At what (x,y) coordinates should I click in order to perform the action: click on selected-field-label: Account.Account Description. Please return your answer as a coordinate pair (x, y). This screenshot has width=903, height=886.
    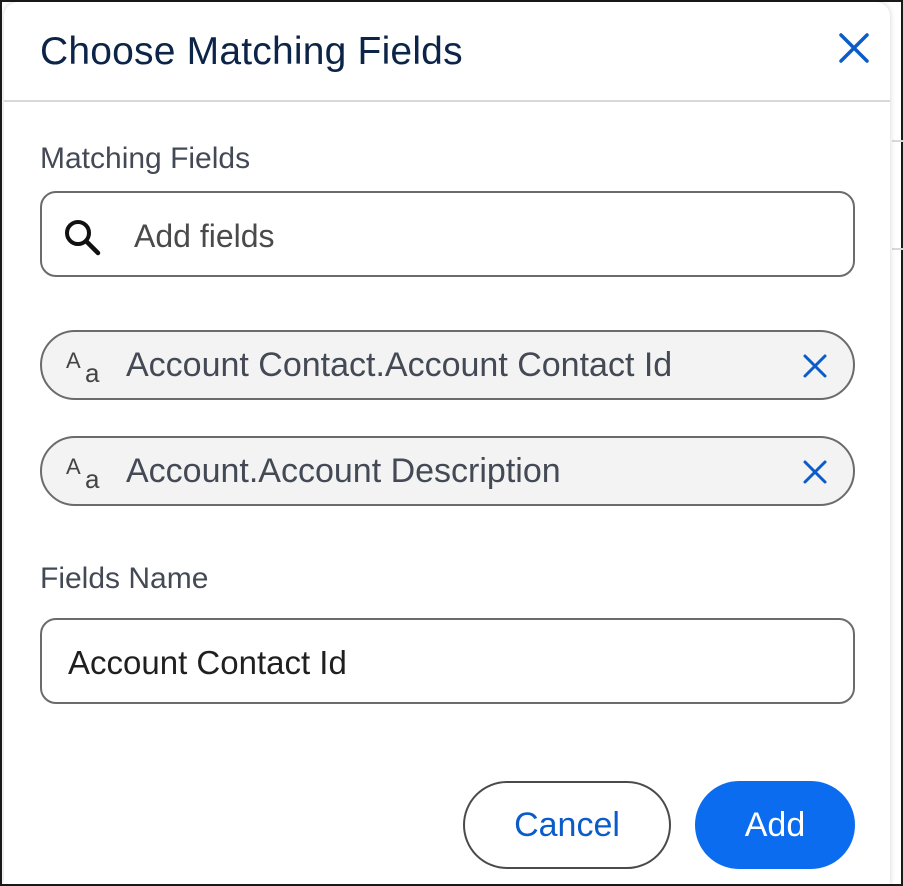
    Looking at the image, I should click on (343, 471).